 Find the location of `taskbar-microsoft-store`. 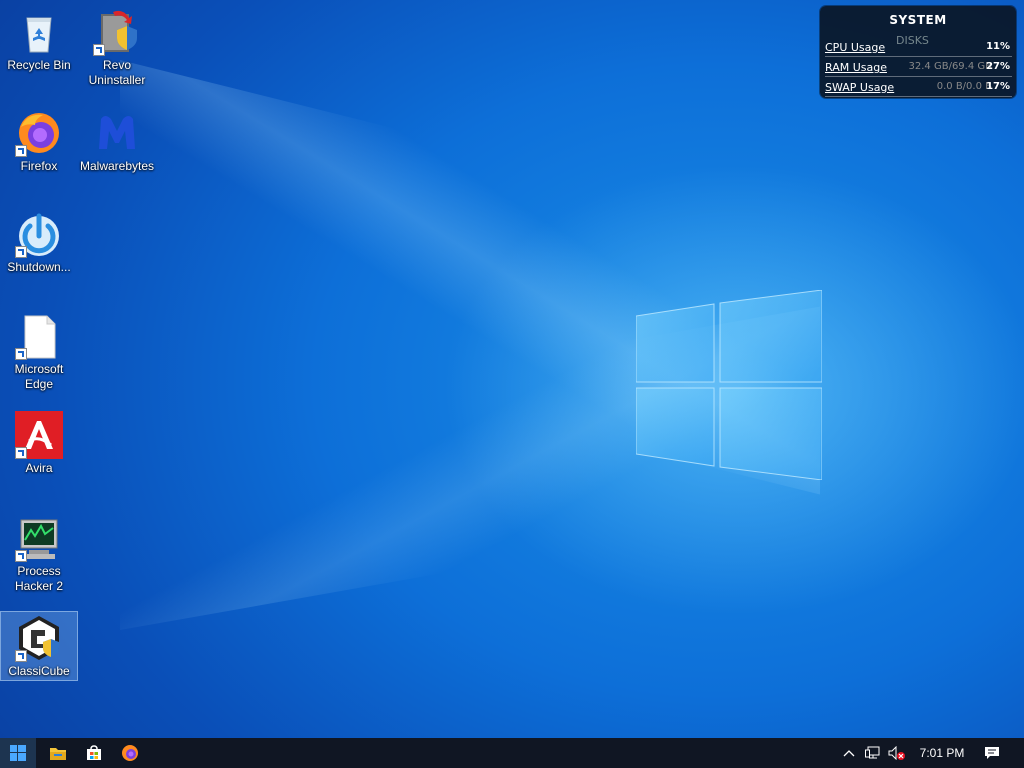

taskbar-microsoft-store is located at coordinates (94, 753).